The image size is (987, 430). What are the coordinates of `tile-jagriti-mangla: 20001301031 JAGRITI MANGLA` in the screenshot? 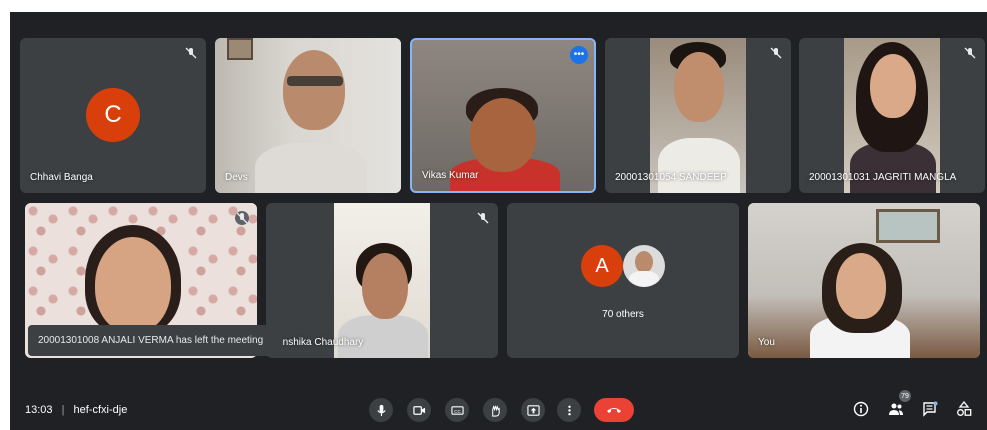 It's located at (892, 115).